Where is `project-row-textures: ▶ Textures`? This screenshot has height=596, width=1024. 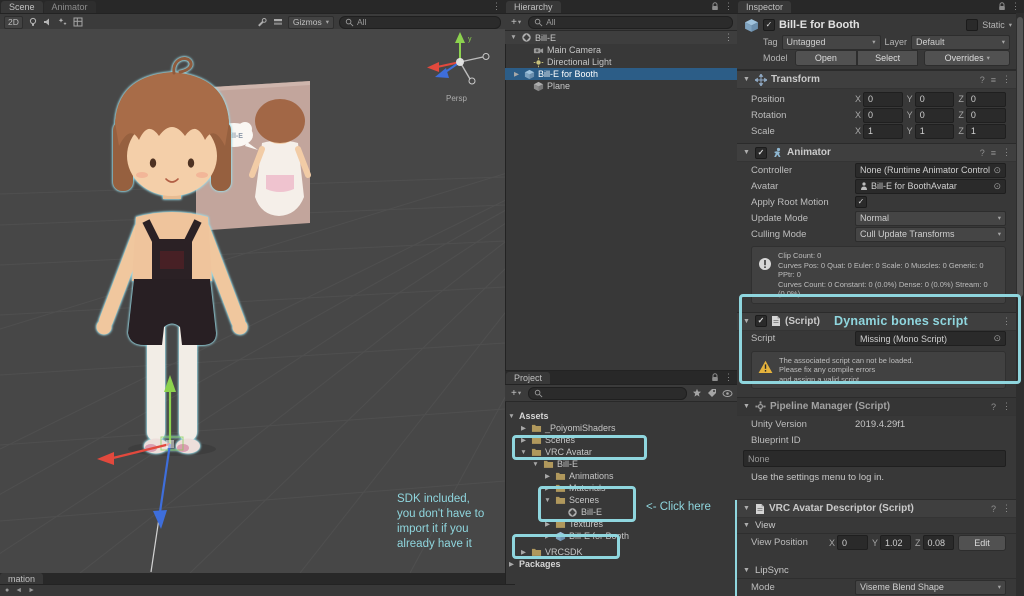
project-row-textures: ▶ Textures is located at coordinates (621, 524).